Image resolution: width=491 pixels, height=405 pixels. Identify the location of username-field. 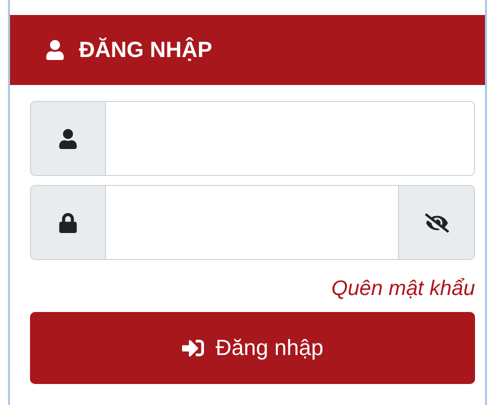
(290, 138).